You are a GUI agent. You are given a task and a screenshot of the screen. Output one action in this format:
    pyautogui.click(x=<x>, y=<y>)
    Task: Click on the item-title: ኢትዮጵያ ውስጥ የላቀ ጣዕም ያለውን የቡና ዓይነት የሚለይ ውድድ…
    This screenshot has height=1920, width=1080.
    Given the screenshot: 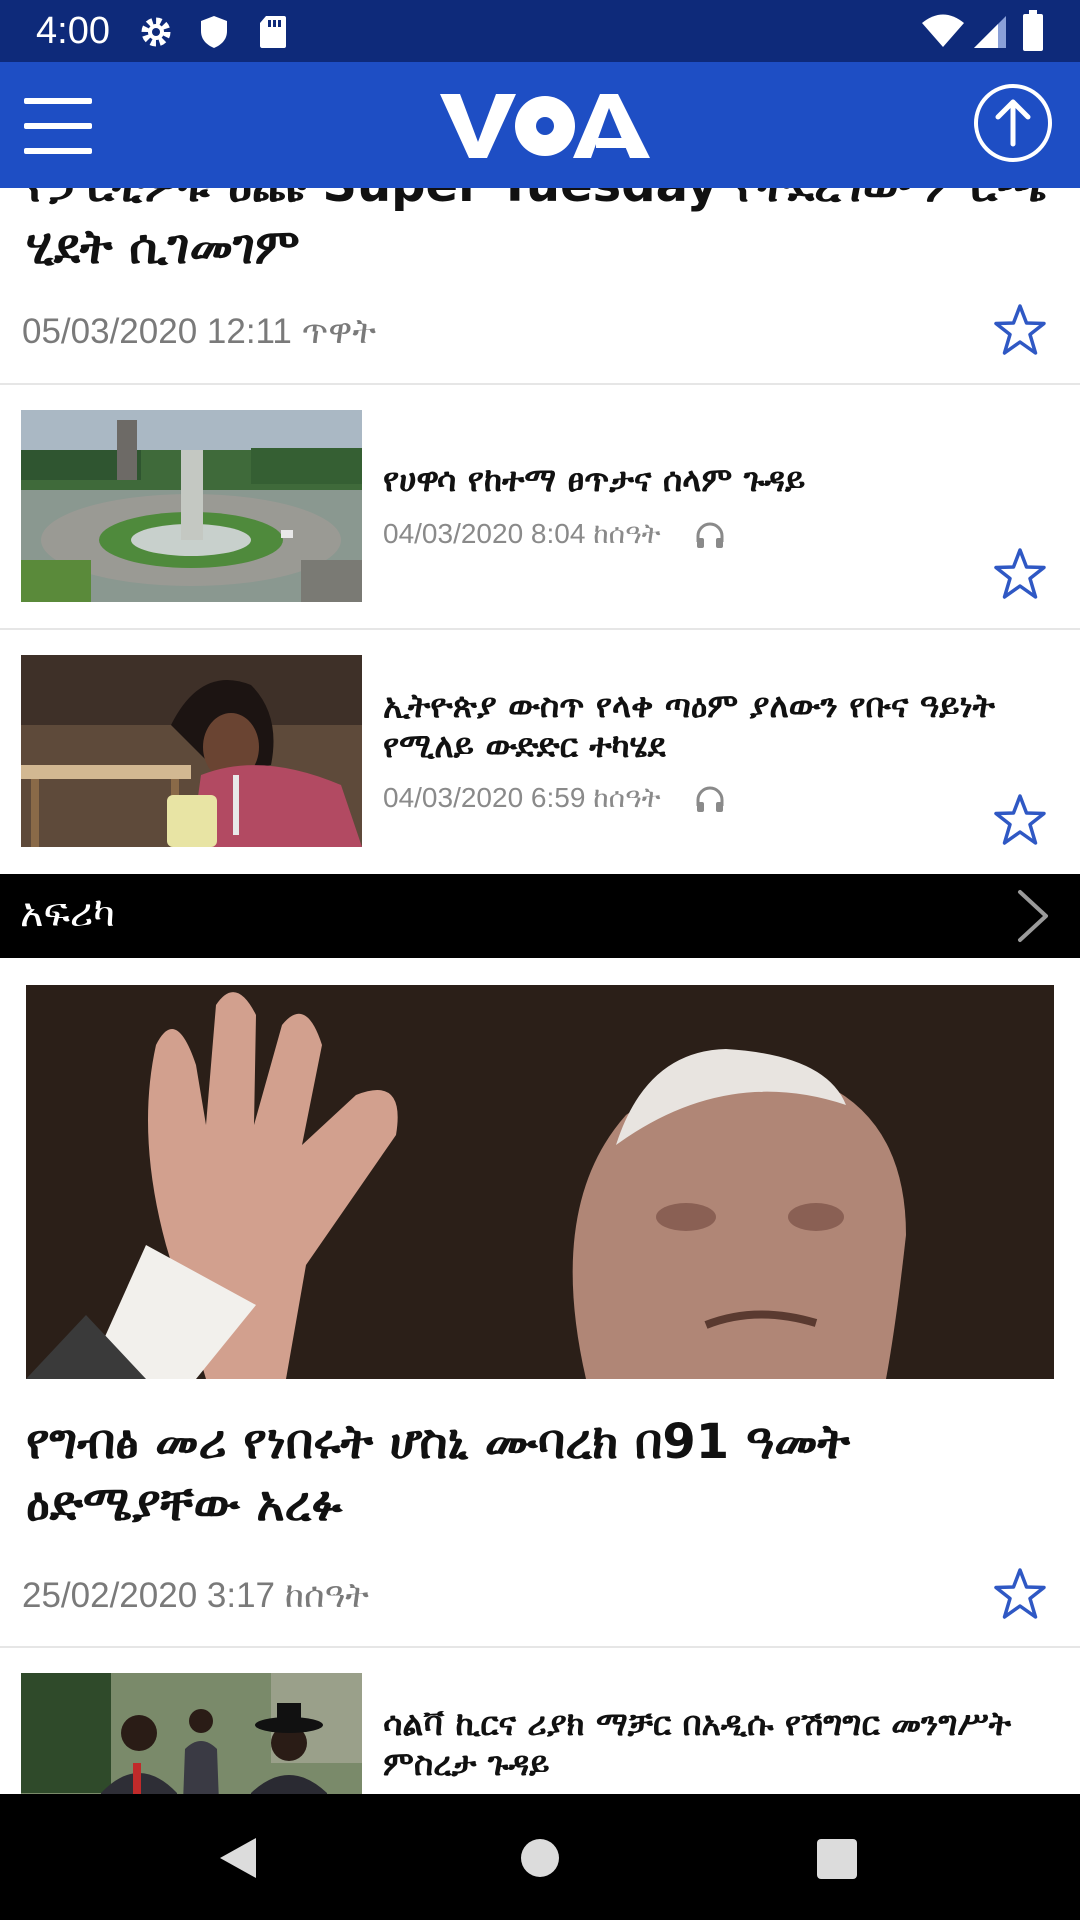 What is the action you would take?
    pyautogui.click(x=703, y=726)
    